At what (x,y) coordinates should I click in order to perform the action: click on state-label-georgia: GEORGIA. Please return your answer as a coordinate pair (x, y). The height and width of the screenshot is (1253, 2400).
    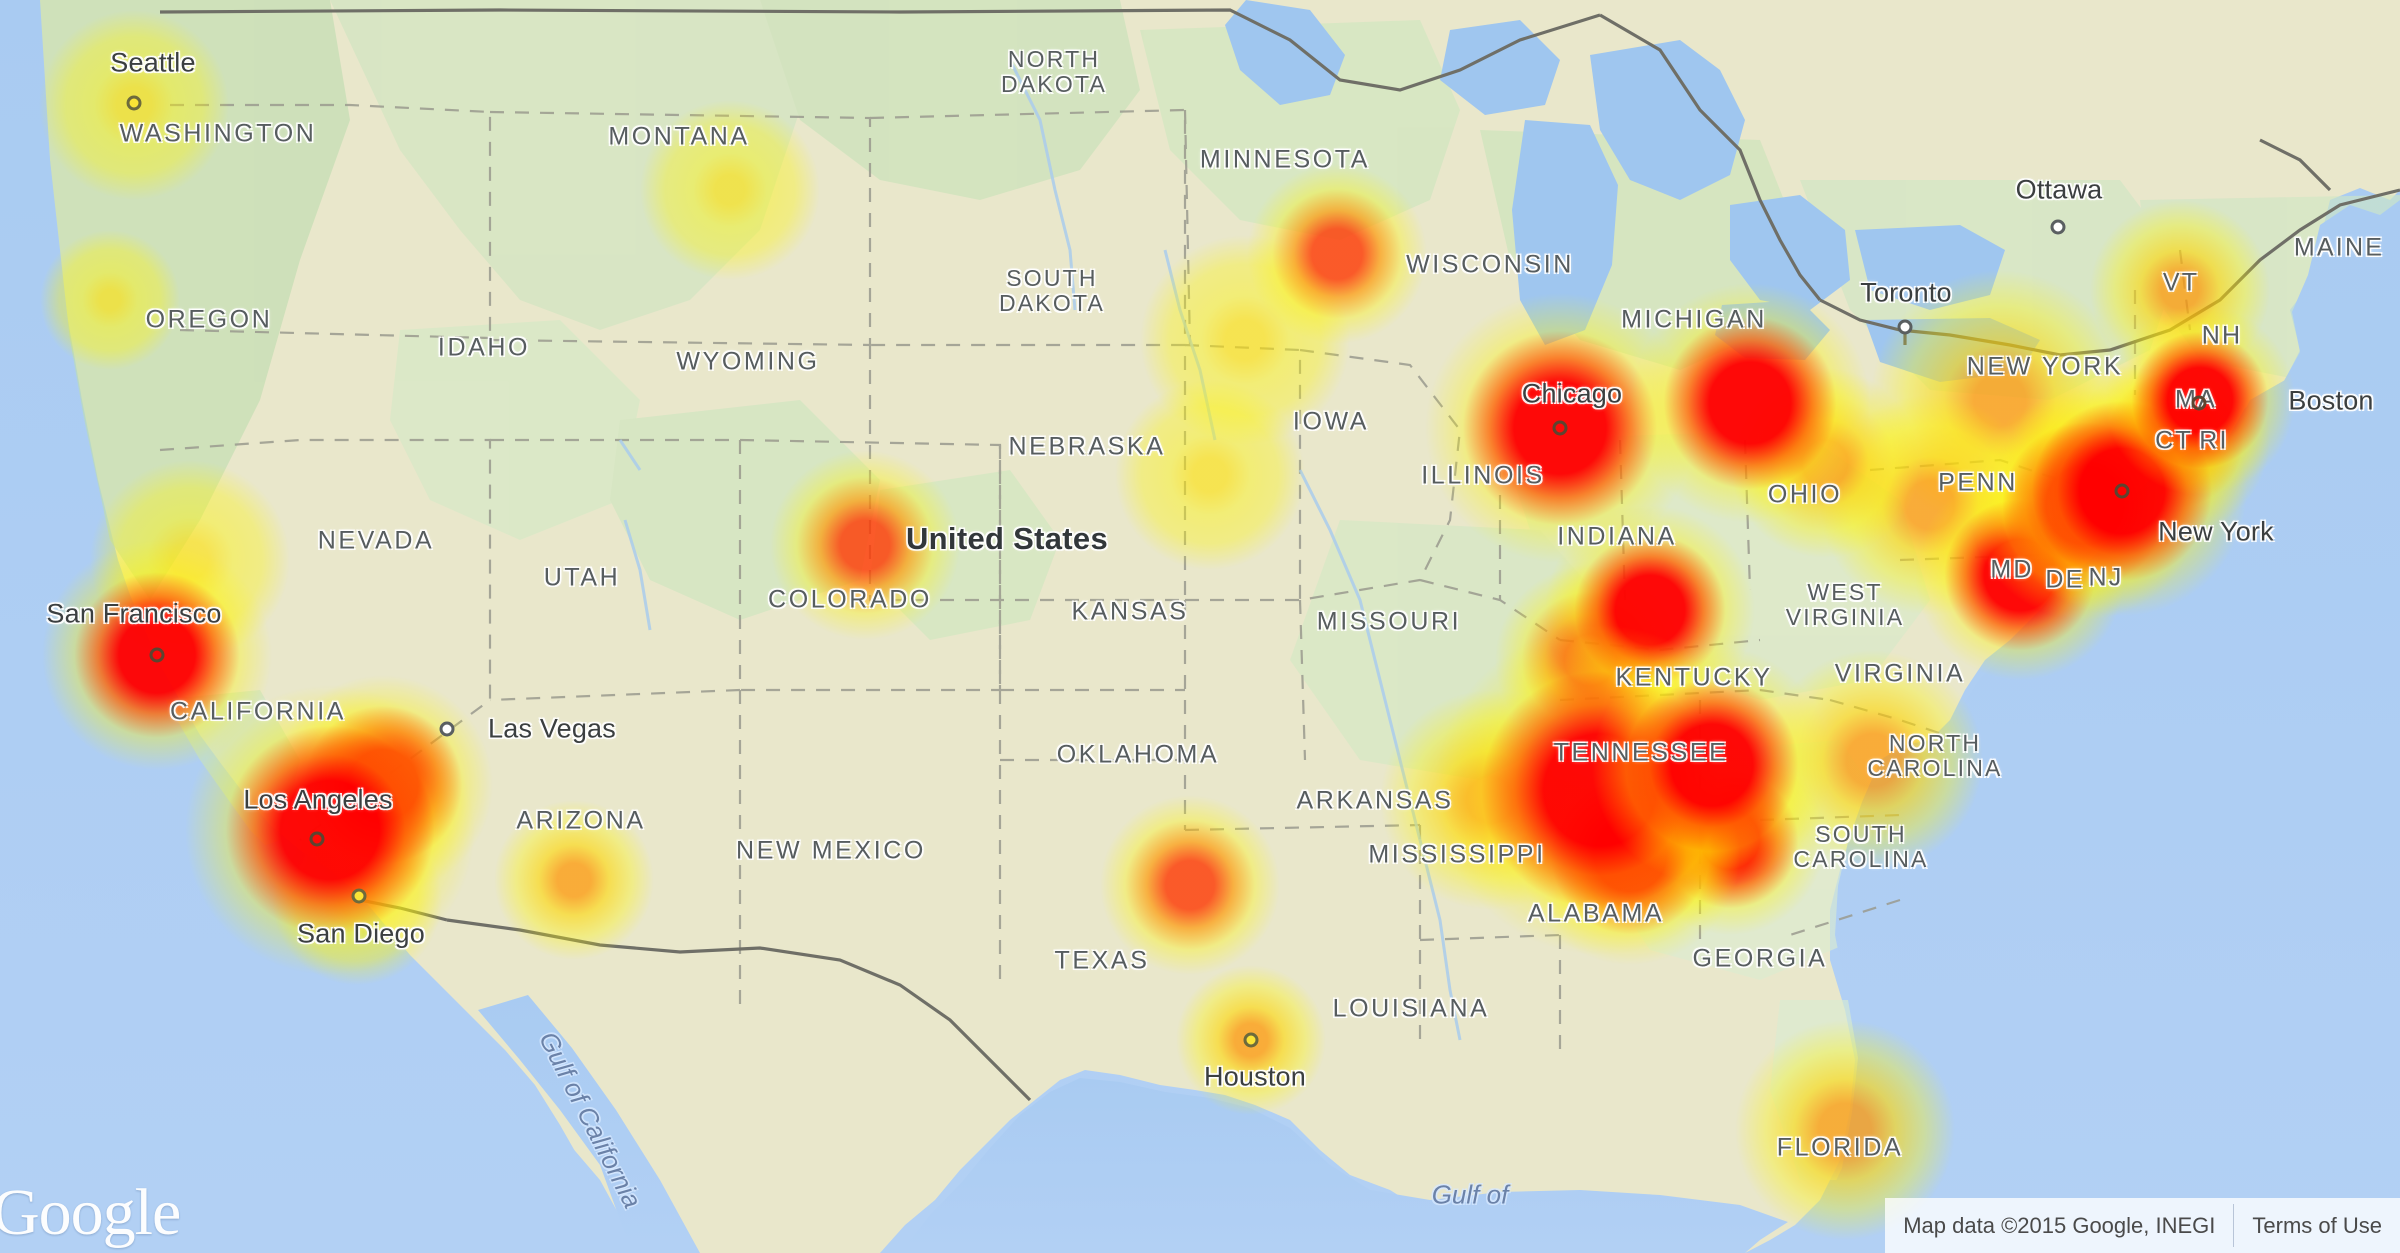
    Looking at the image, I should click on (1760, 958).